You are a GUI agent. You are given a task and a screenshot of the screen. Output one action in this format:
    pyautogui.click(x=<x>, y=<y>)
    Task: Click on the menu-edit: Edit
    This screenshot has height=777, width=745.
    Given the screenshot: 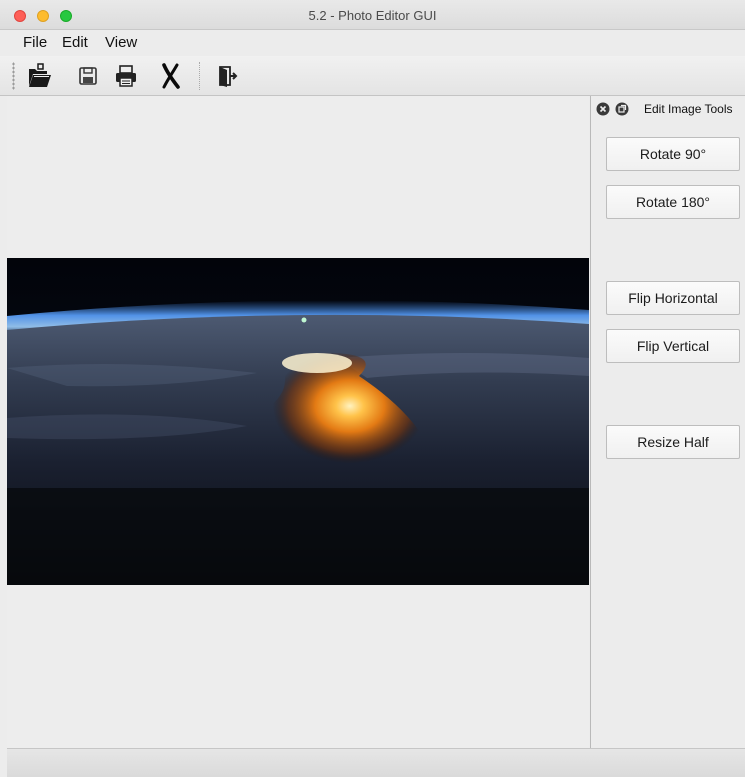 What is the action you would take?
    pyautogui.click(x=75, y=42)
    